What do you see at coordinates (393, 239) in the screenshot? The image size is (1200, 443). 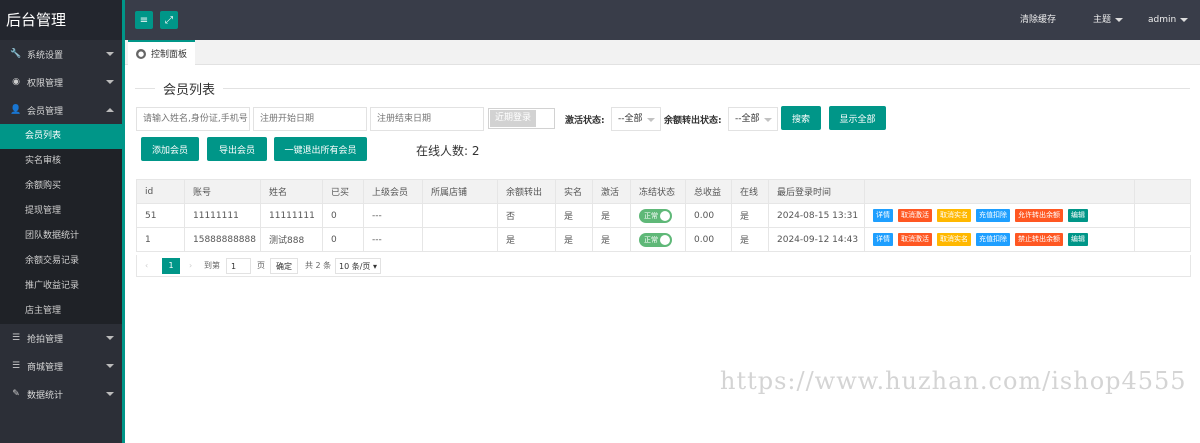 I see `cell-parent: ---` at bounding box center [393, 239].